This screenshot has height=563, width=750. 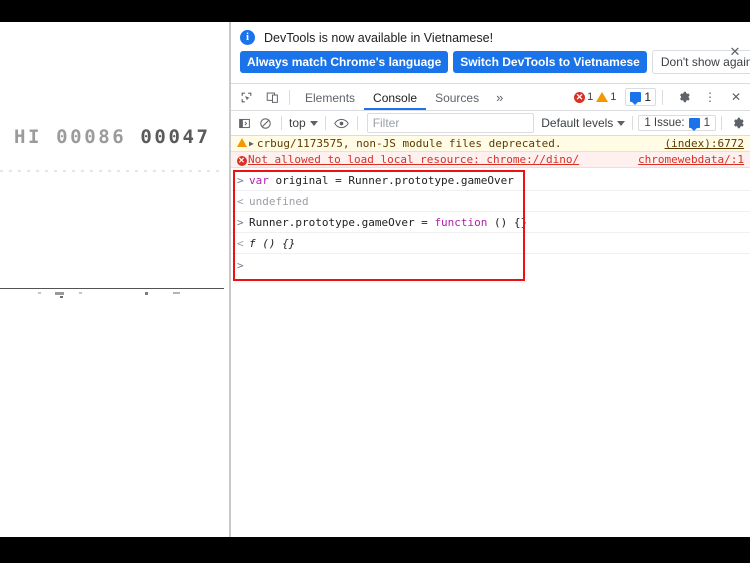 I want to click on error-count-value: 1, so click(x=590, y=97).